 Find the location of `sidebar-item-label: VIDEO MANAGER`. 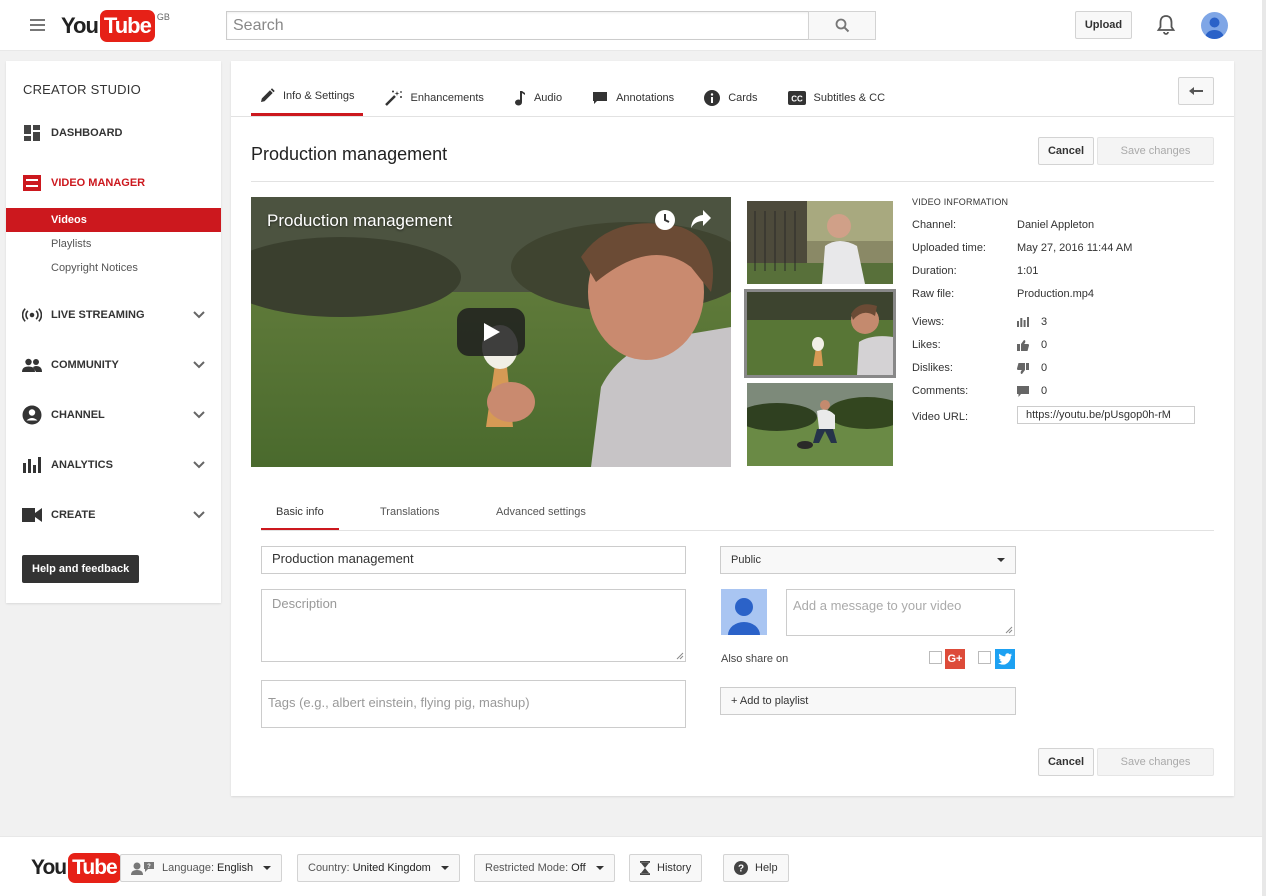

sidebar-item-label: VIDEO MANAGER is located at coordinates (98, 183).